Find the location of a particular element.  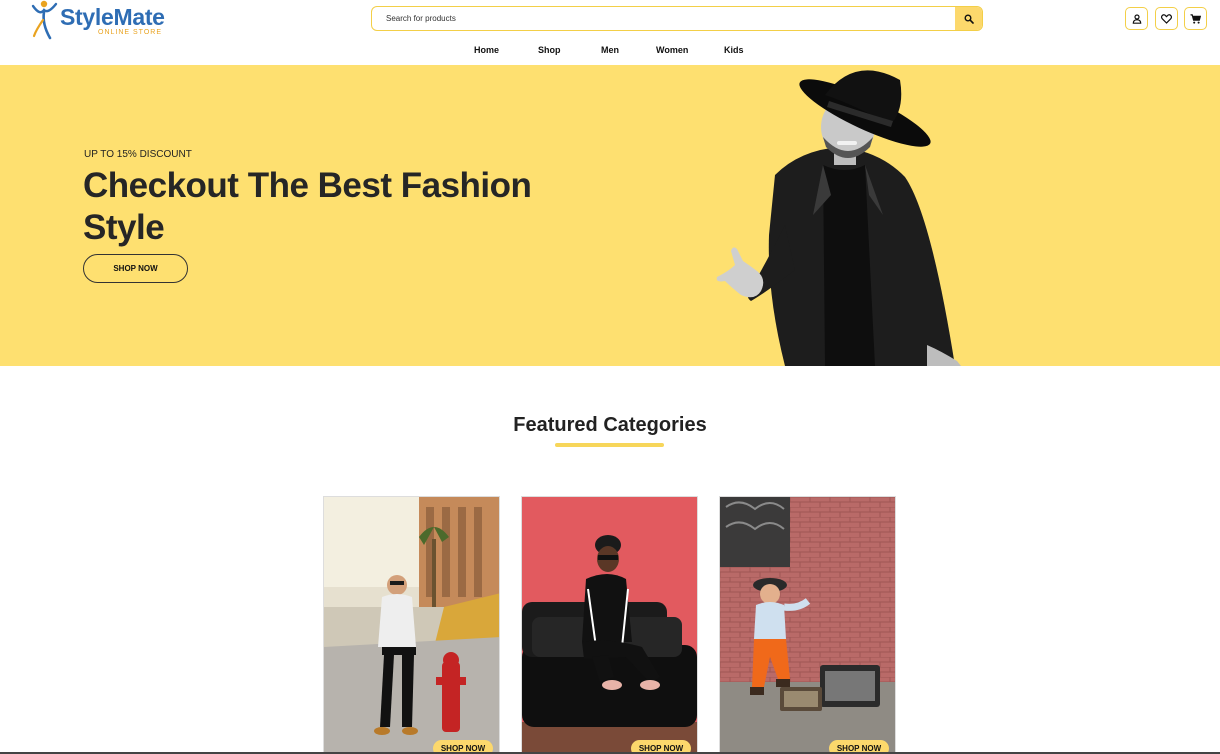

cart-icon is located at coordinates (1195, 18).